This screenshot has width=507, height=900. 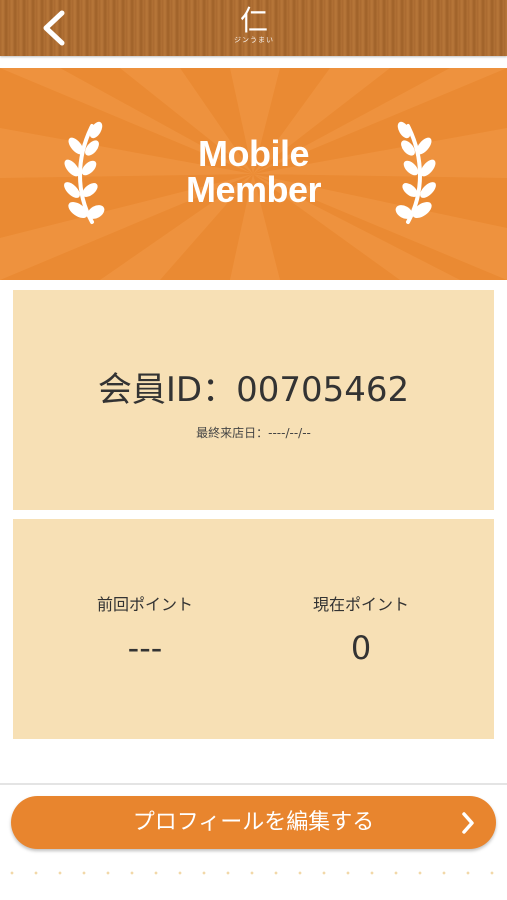 What do you see at coordinates (253, 784) in the screenshot?
I see `divider` at bounding box center [253, 784].